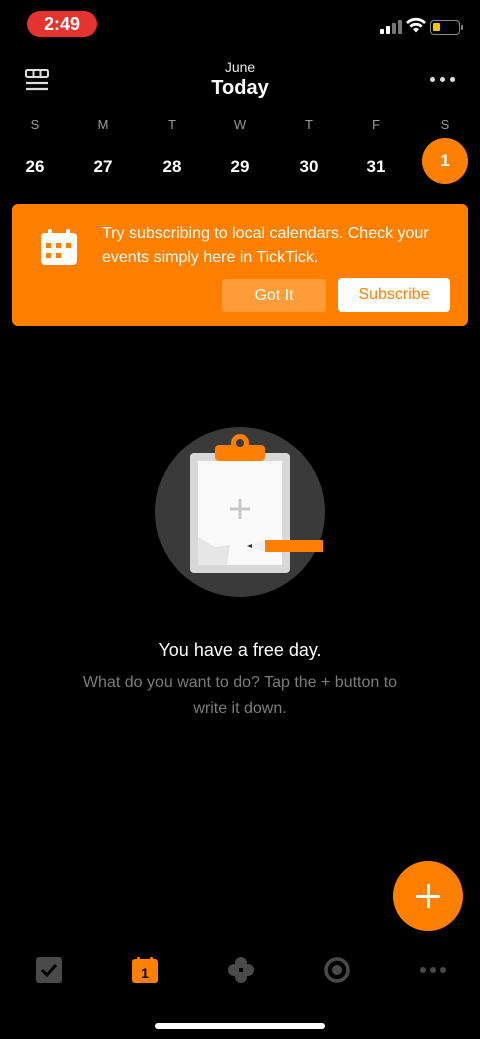  What do you see at coordinates (416, 25) in the screenshot?
I see `wifi-icon` at bounding box center [416, 25].